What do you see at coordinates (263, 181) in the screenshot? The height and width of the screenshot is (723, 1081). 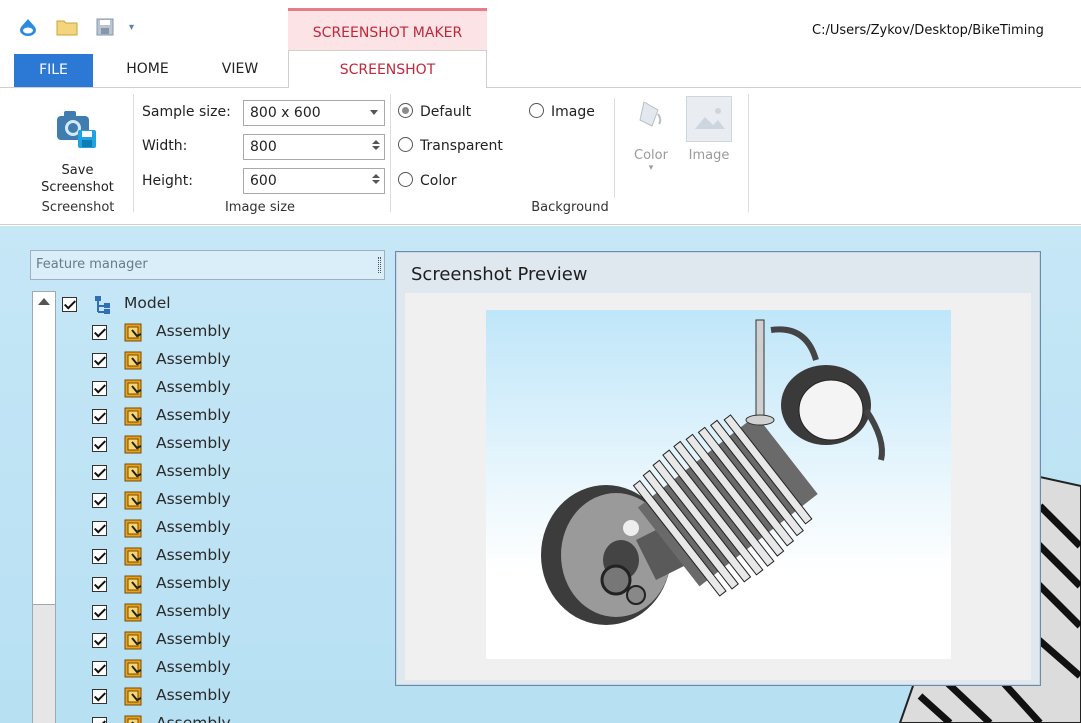 I see `height-value: 600` at bounding box center [263, 181].